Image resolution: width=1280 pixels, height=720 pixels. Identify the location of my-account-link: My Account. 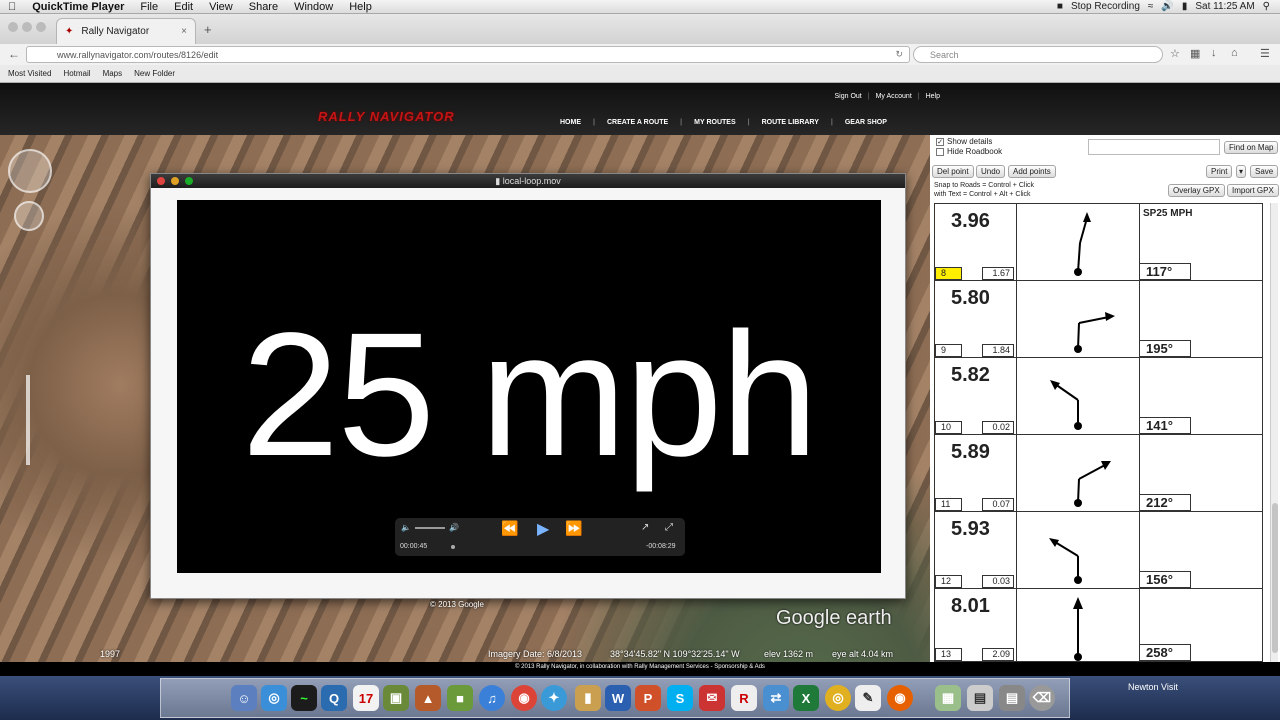
(894, 96).